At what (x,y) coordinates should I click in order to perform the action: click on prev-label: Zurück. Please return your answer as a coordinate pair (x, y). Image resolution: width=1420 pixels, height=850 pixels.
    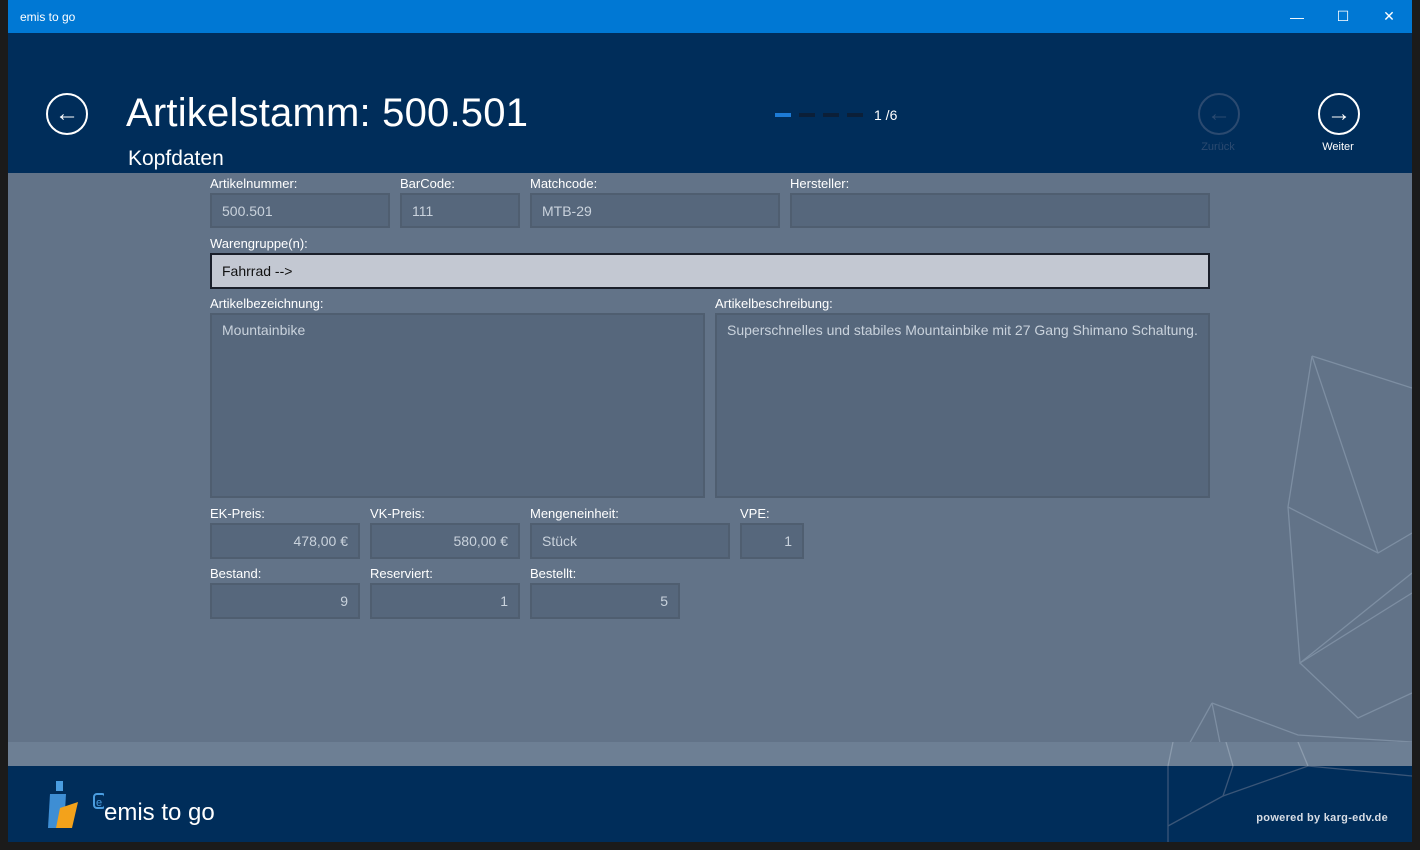
    Looking at the image, I should click on (1218, 147).